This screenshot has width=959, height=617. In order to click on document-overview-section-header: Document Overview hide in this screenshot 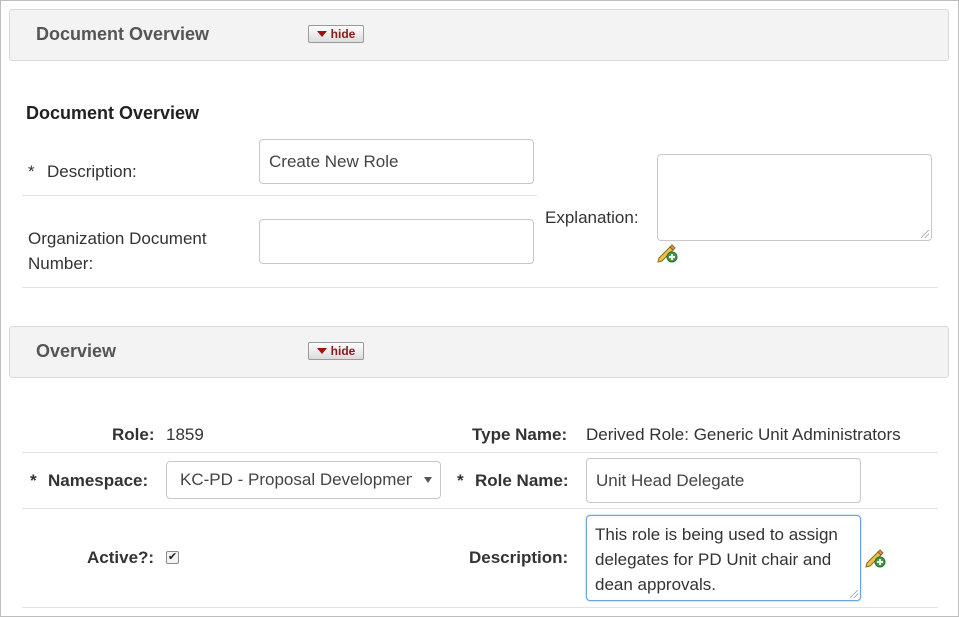, I will do `click(479, 35)`.